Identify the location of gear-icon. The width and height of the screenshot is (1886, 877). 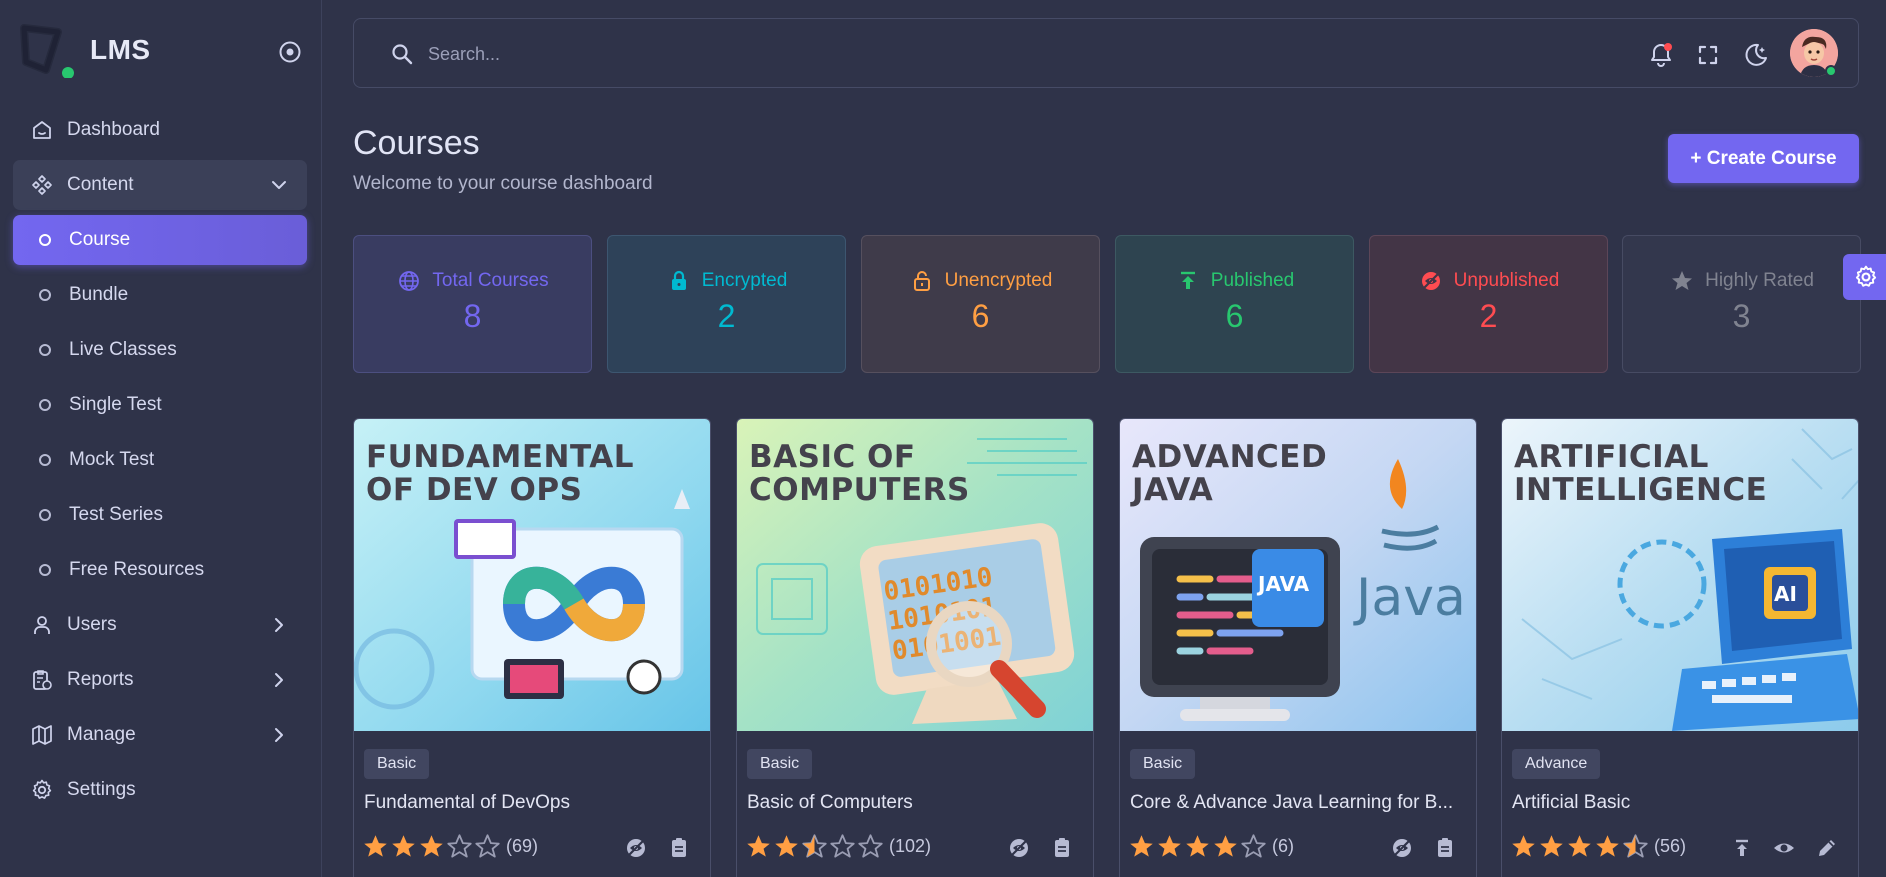
(42, 790).